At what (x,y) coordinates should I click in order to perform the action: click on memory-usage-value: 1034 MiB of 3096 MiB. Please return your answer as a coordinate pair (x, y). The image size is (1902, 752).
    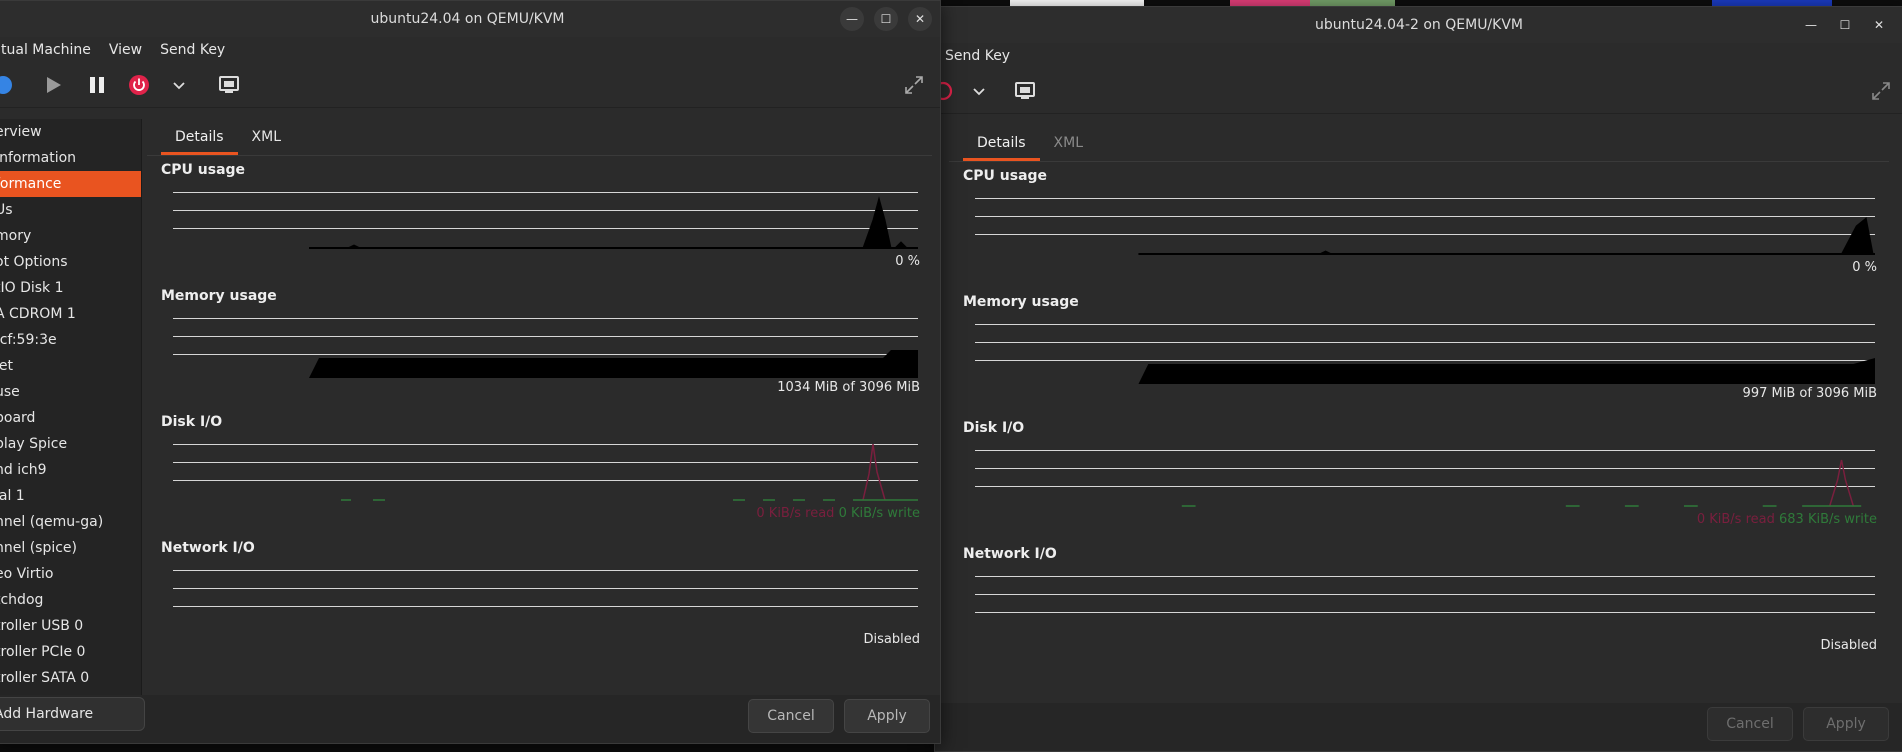
    Looking at the image, I should click on (848, 387).